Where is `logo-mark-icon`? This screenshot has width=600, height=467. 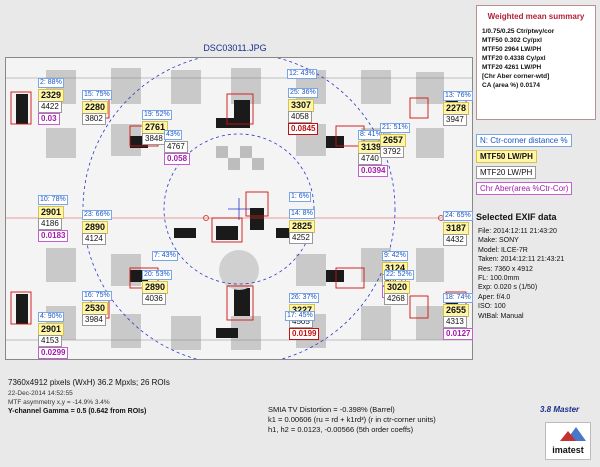
logo-mark-icon is located at coordinates (573, 434).